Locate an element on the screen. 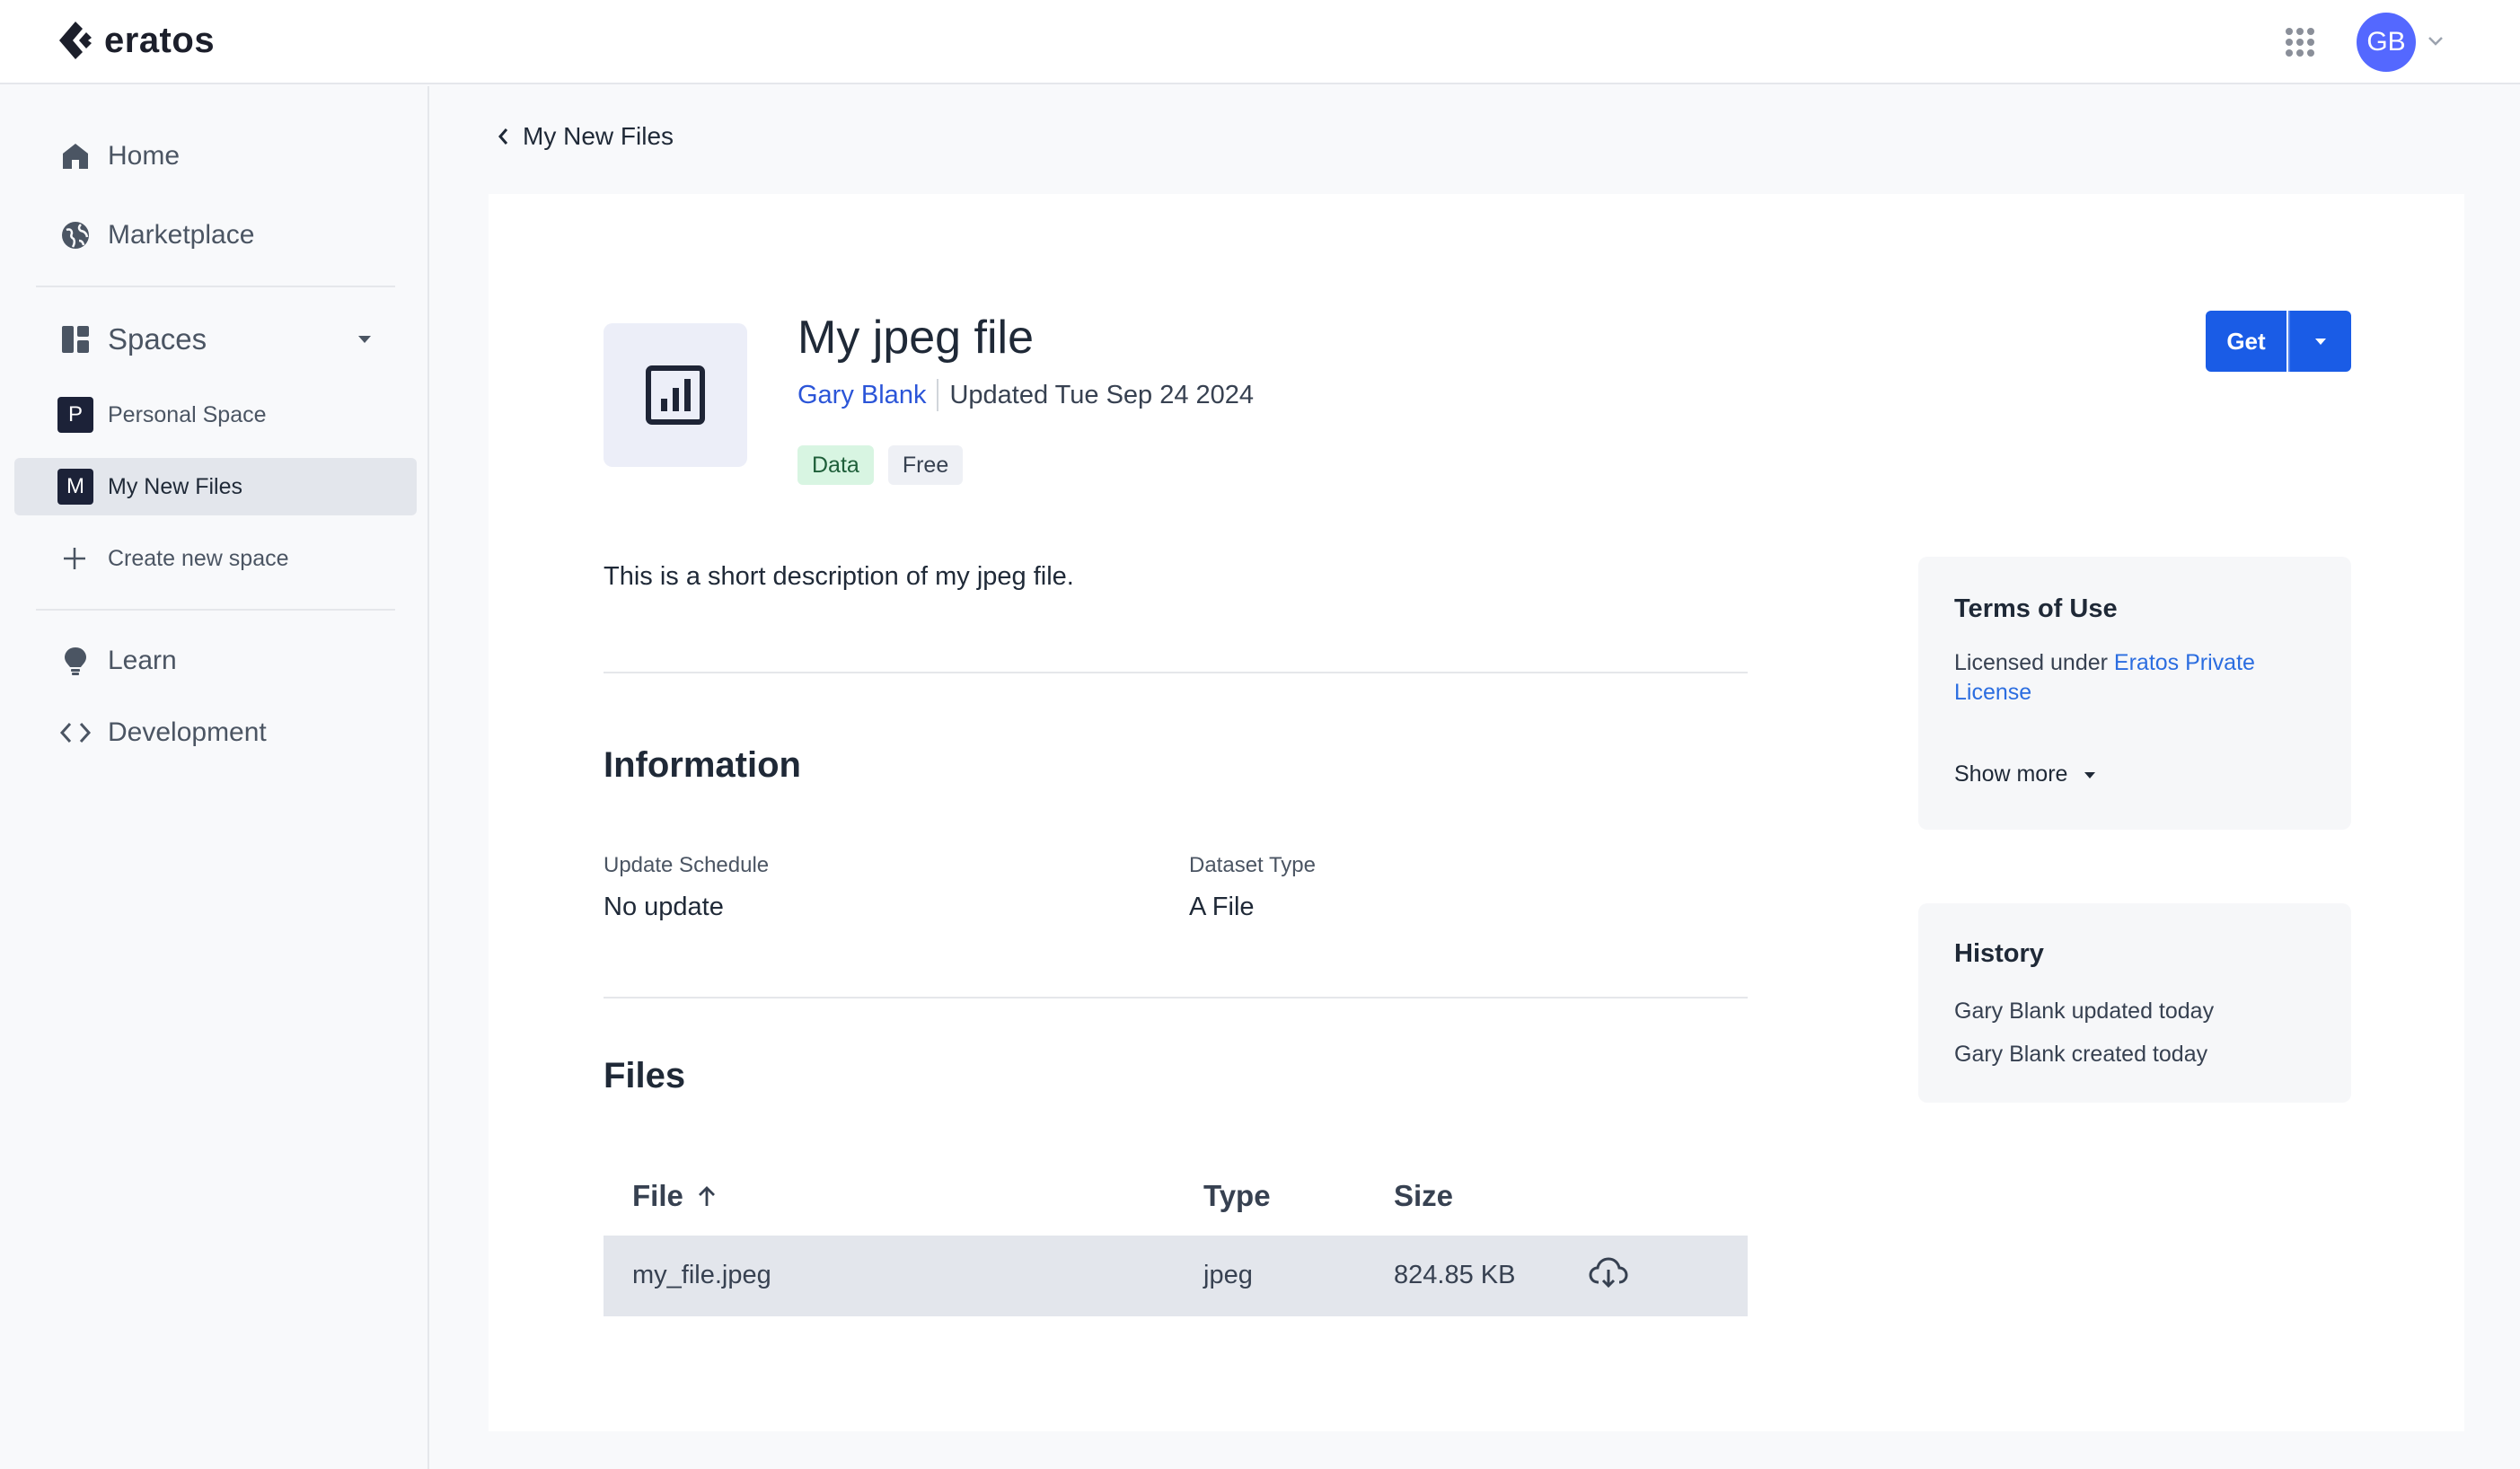 The width and height of the screenshot is (2520, 1469). sidebar-item-label: Home is located at coordinates (144, 156).